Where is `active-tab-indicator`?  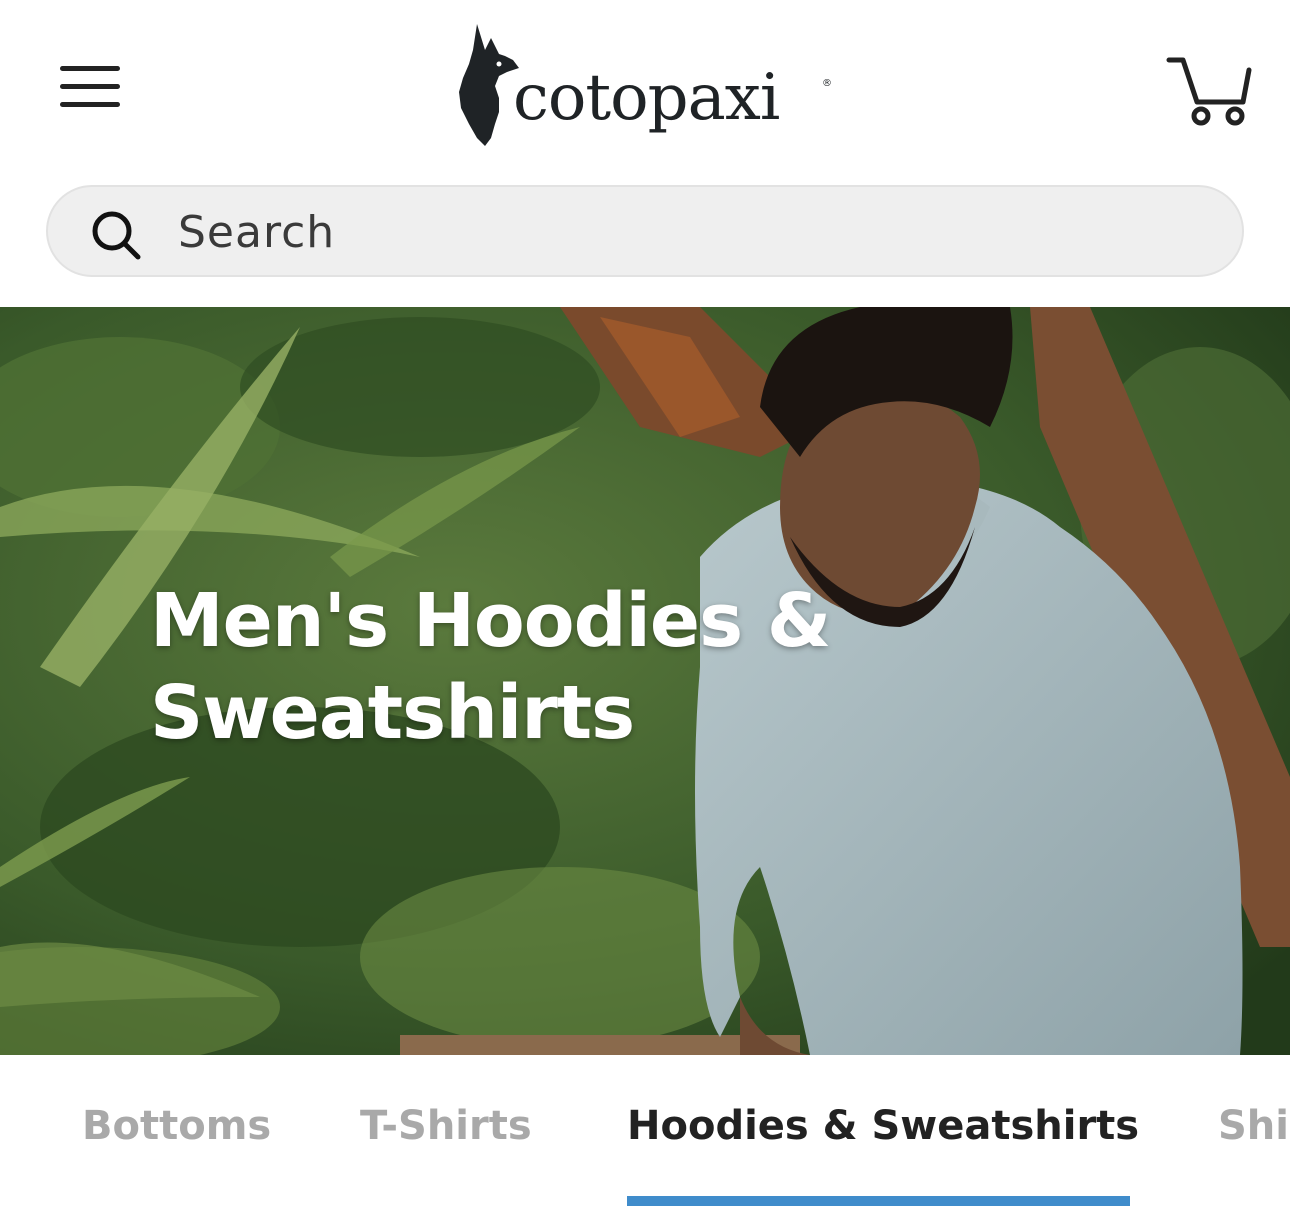
active-tab-indicator is located at coordinates (878, 1201).